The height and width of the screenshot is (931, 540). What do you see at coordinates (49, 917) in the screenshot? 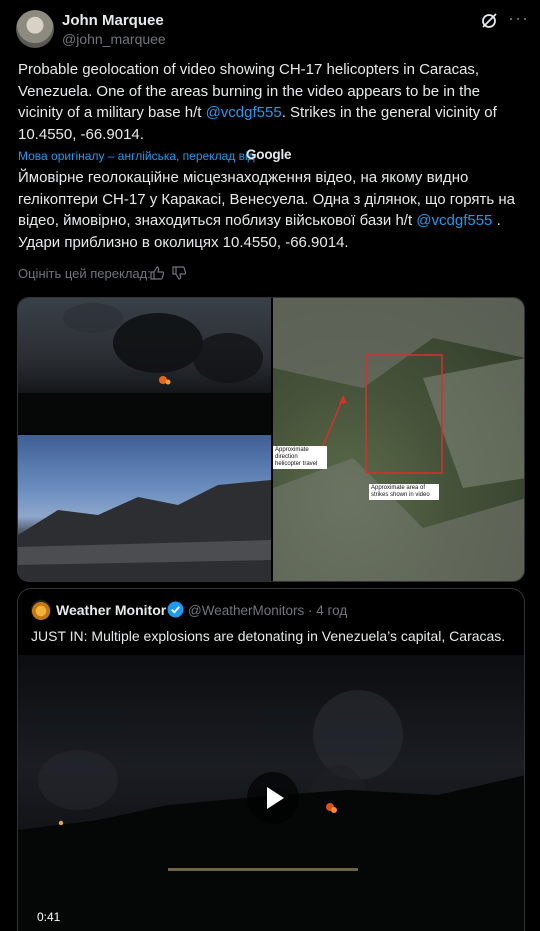
I see `video-duration: 0:41` at bounding box center [49, 917].